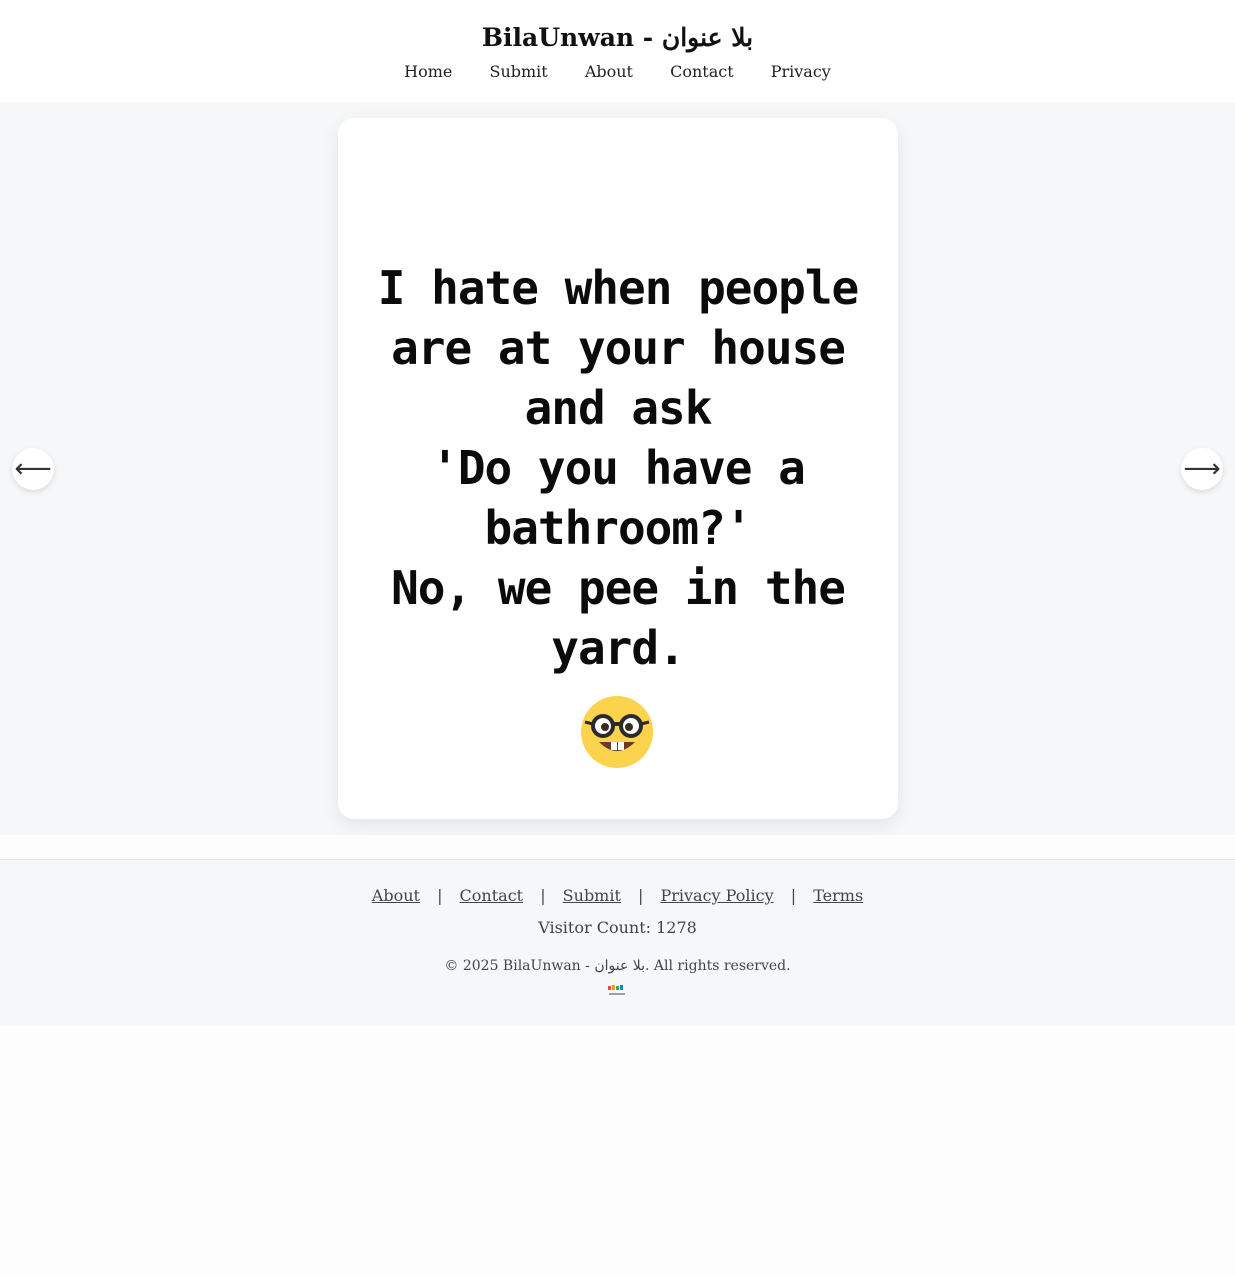 This screenshot has width=1235, height=1275. What do you see at coordinates (617, 927) in the screenshot?
I see `visitor-count: Visitor Count: 1278` at bounding box center [617, 927].